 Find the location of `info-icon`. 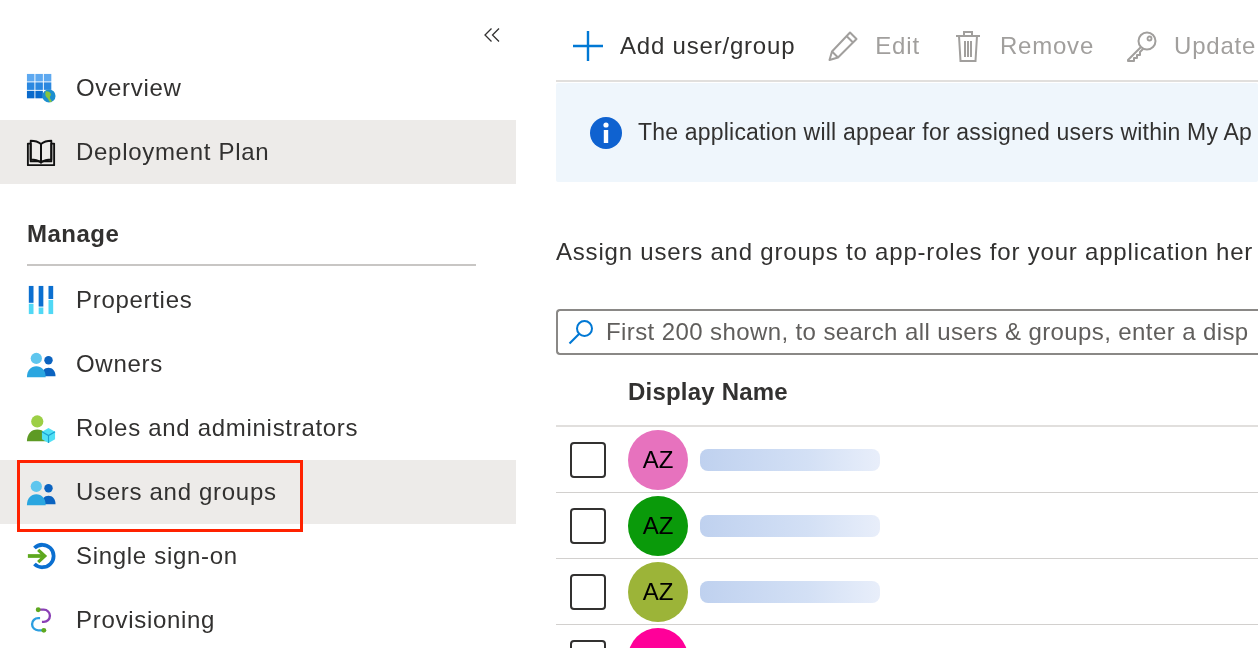

info-icon is located at coordinates (606, 132).